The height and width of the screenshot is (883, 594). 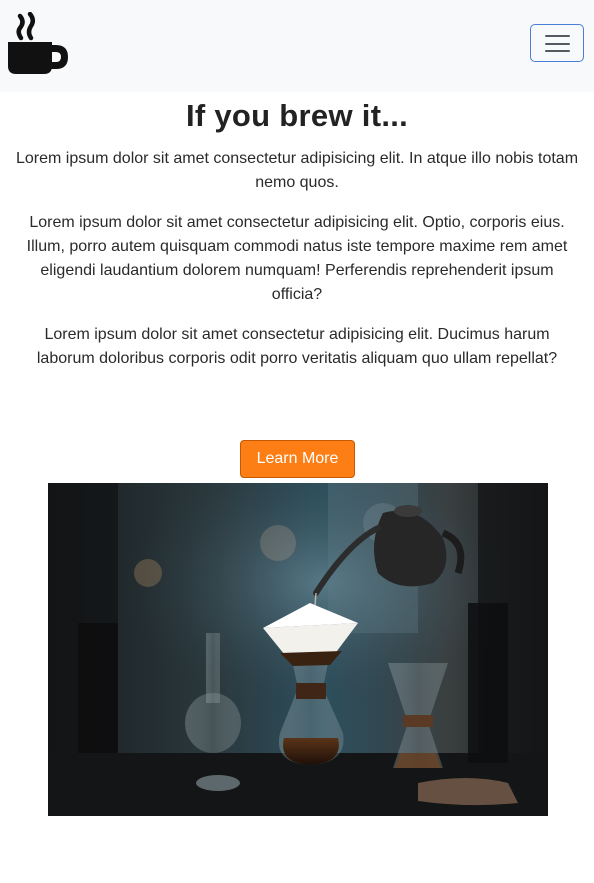 I want to click on mug-hot-icon, so click(x=38, y=42).